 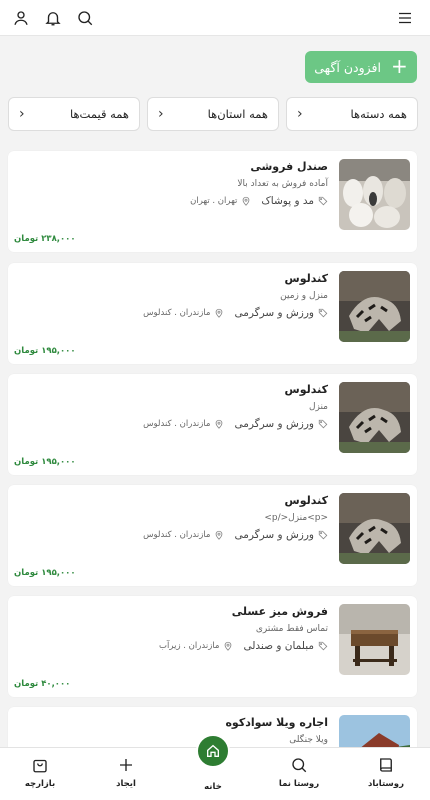 What do you see at coordinates (278, 646) in the screenshot?
I see `listing-category: مبلمان و صندلی` at bounding box center [278, 646].